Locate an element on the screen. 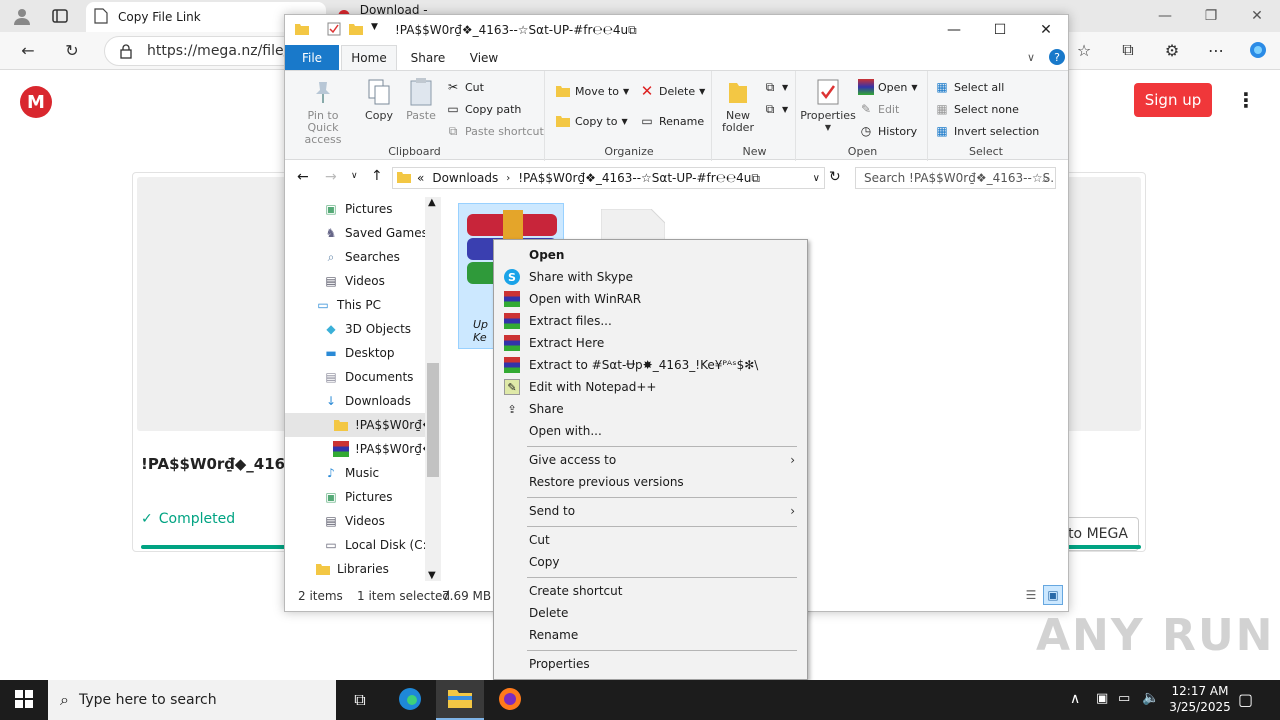  more-icon: ⋯ is located at coordinates (1216, 50).